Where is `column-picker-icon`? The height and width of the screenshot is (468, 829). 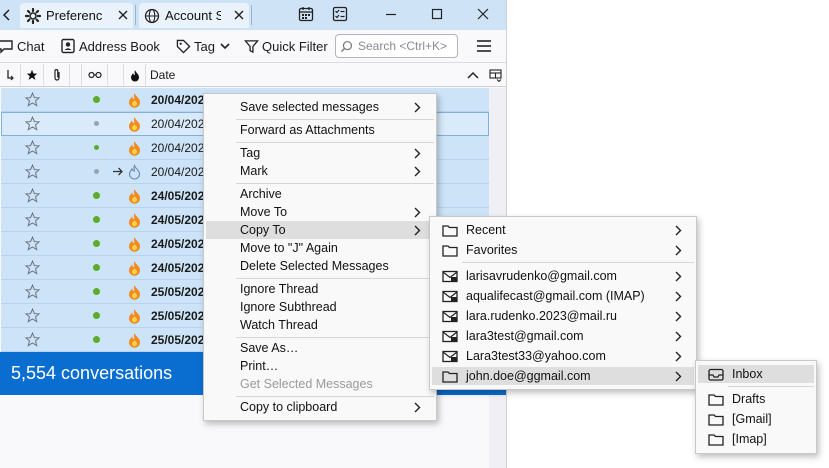
column-picker-icon is located at coordinates (495, 75).